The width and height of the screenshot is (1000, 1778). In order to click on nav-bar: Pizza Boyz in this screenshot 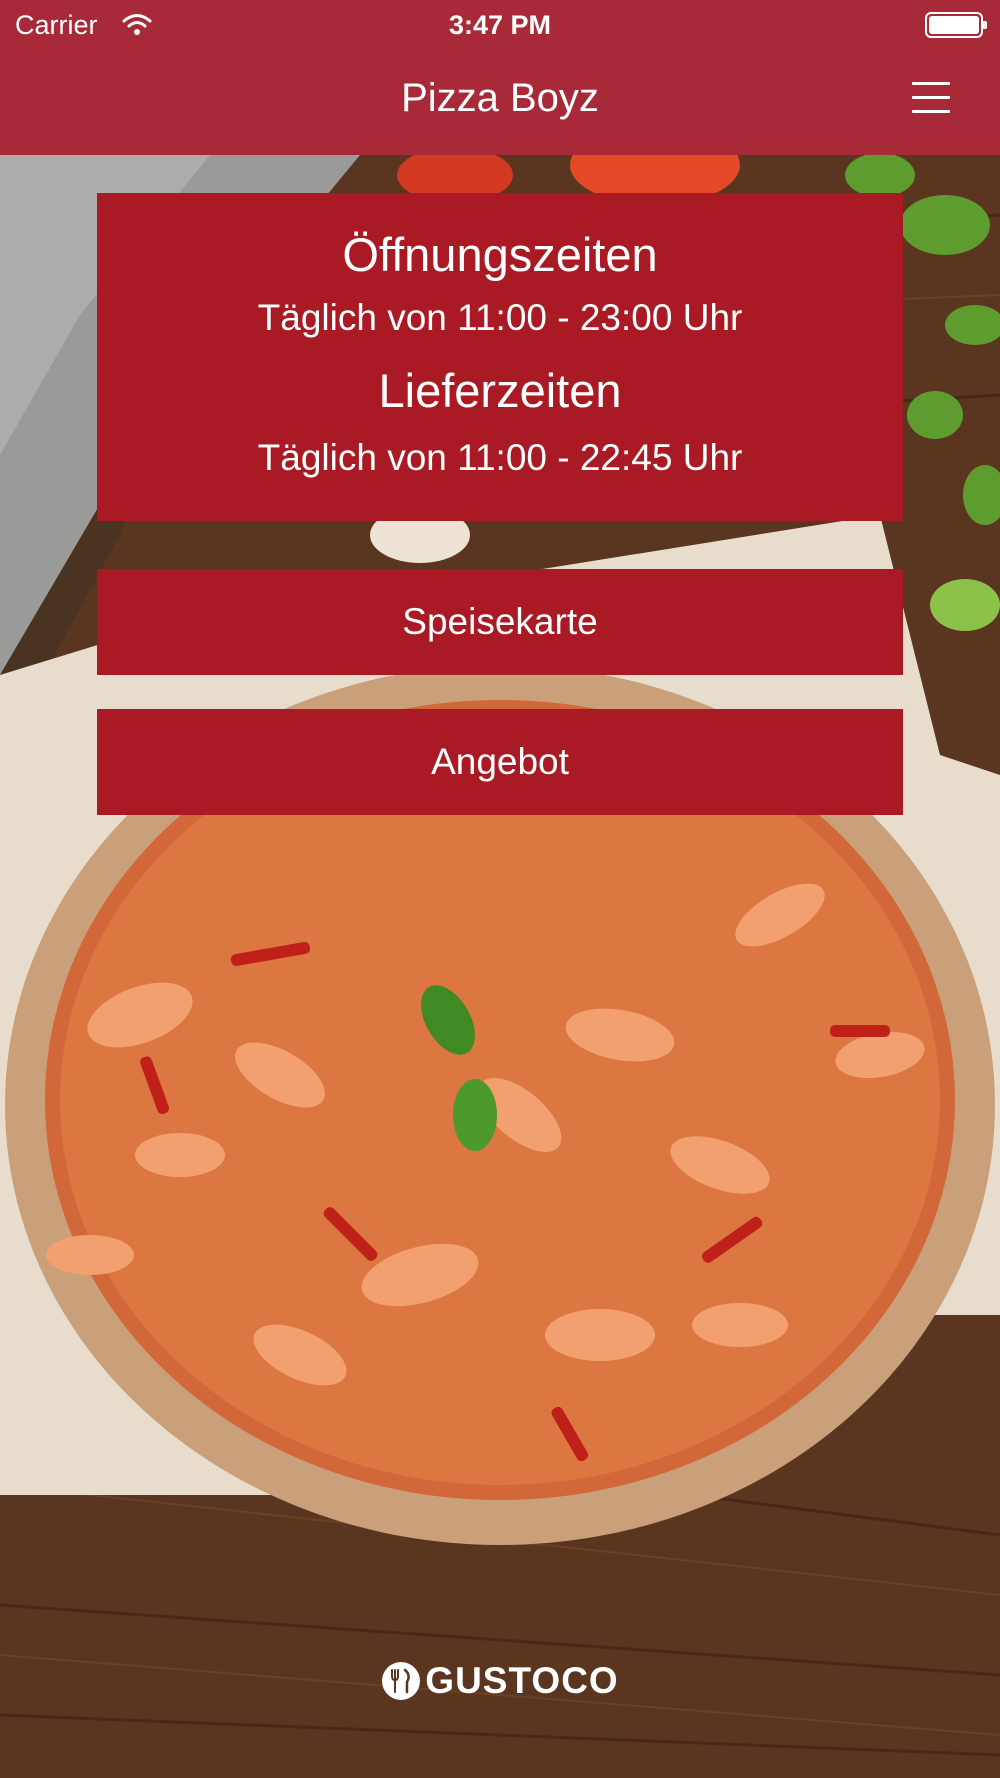, I will do `click(500, 102)`.